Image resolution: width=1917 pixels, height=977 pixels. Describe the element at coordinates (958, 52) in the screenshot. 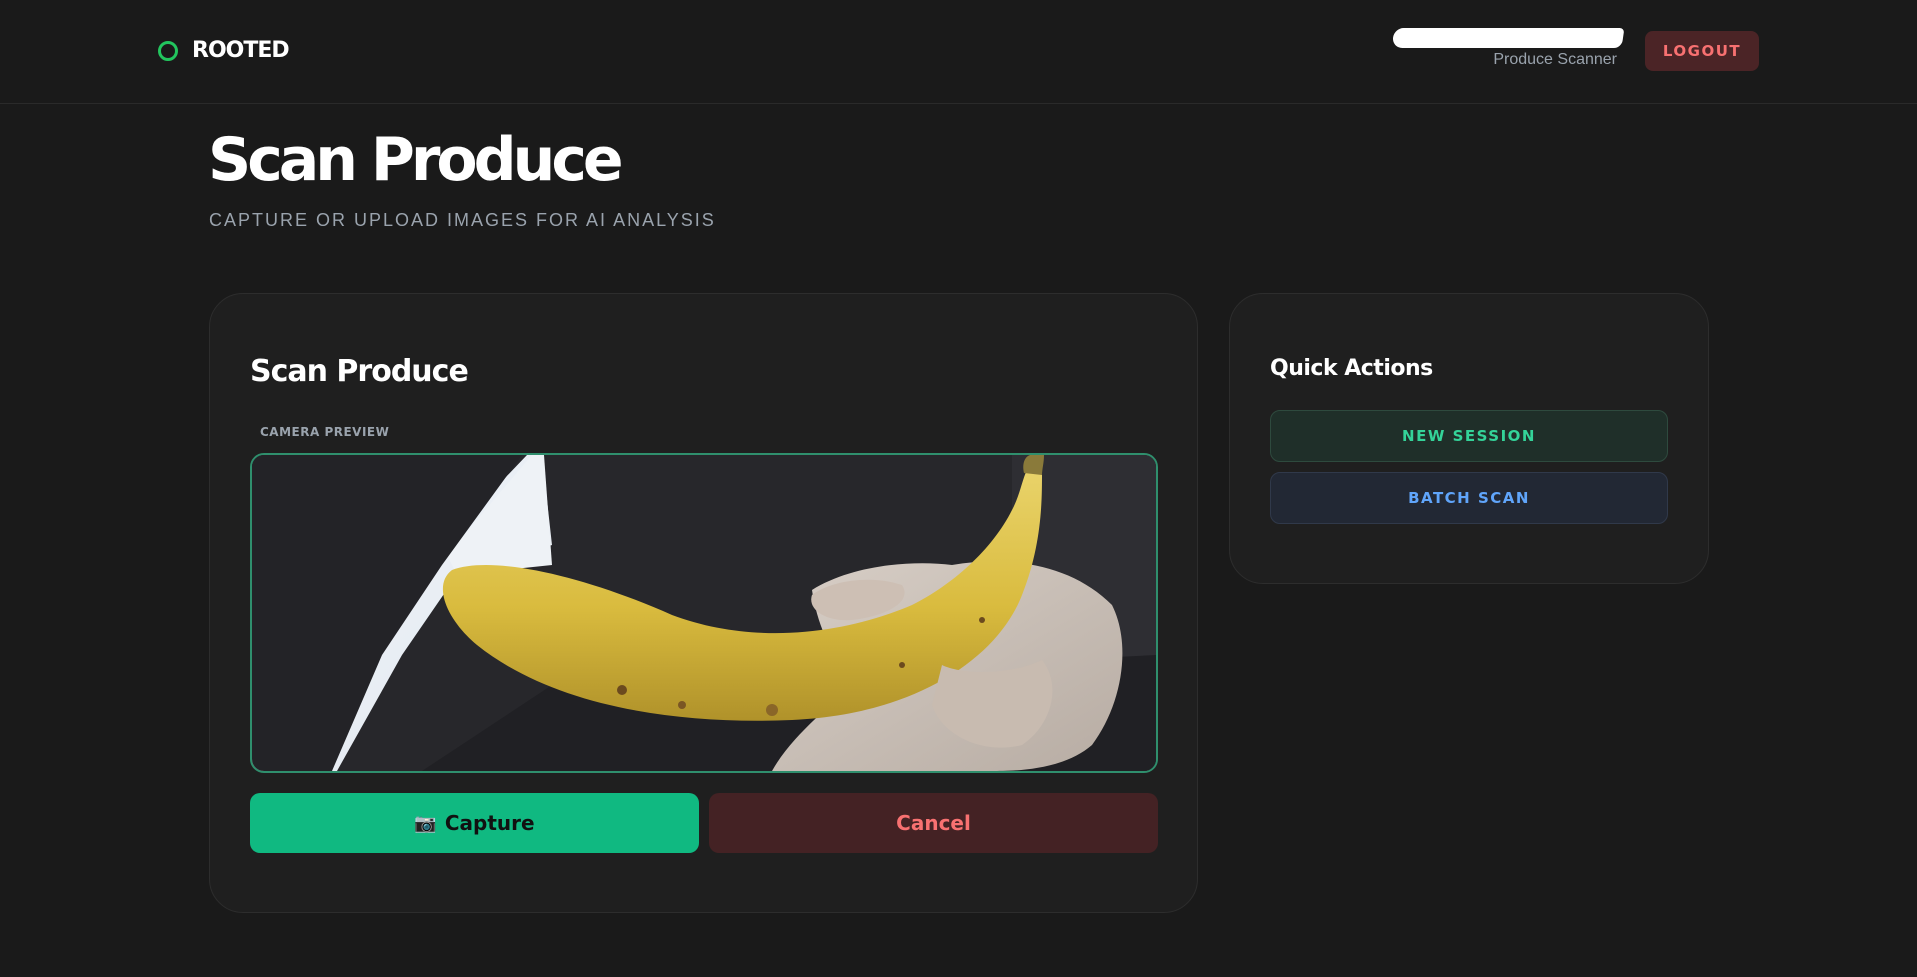

I see `top-navigation-bar: ROOTED Produce Scanner LOGOUT` at that location.